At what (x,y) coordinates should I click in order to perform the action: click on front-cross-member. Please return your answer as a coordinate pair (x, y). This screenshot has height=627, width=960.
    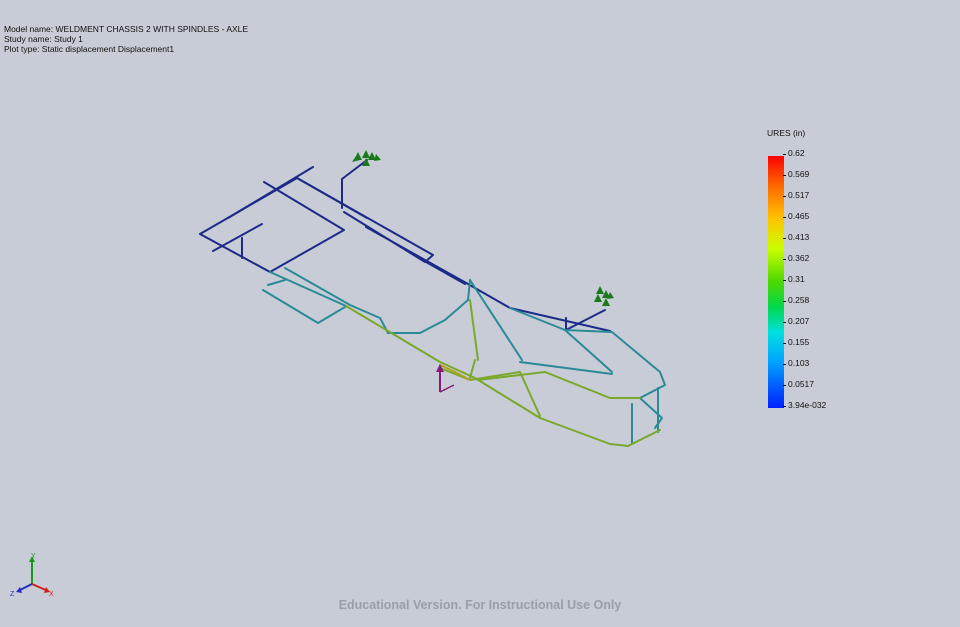
    Looking at the image, I should click on (455, 372).